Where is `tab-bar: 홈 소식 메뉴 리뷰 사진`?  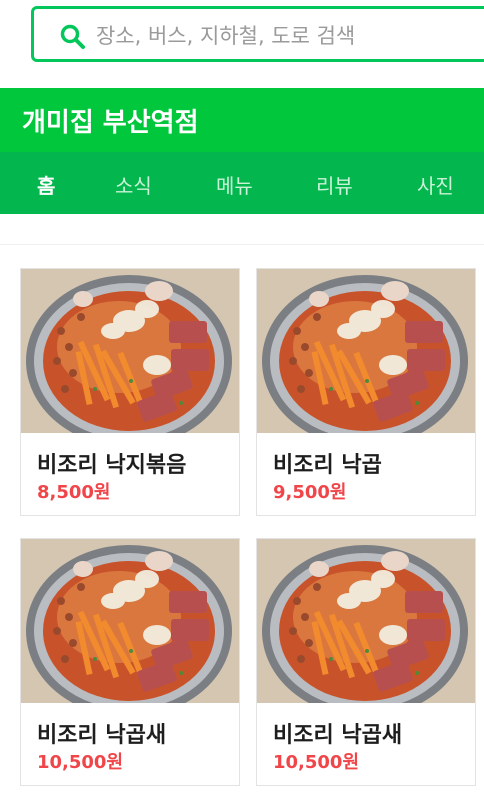
tab-bar: 홈 소식 메뉴 리뷰 사진 is located at coordinates (242, 183).